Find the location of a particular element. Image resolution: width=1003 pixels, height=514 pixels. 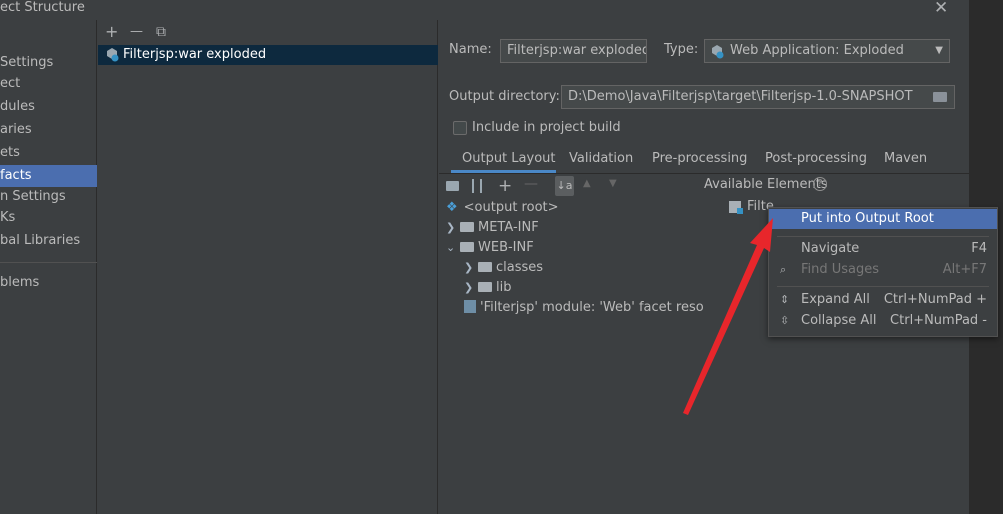

annotation-arrow is located at coordinates (728, 316).